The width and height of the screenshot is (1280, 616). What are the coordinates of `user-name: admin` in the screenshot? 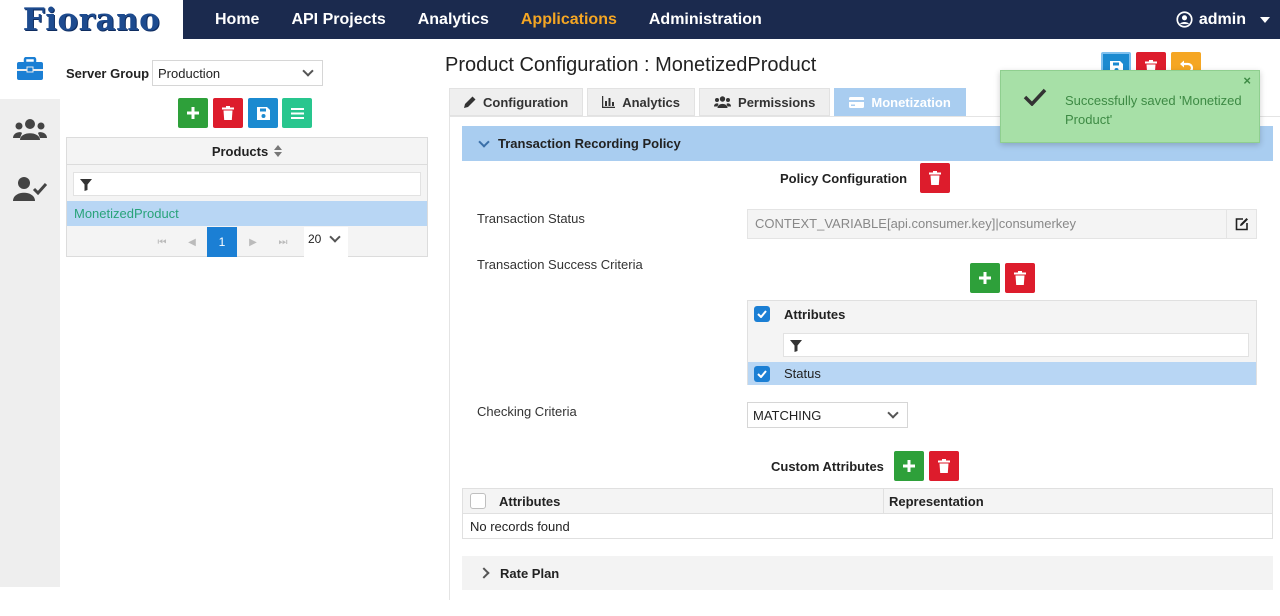 It's located at (1222, 19).